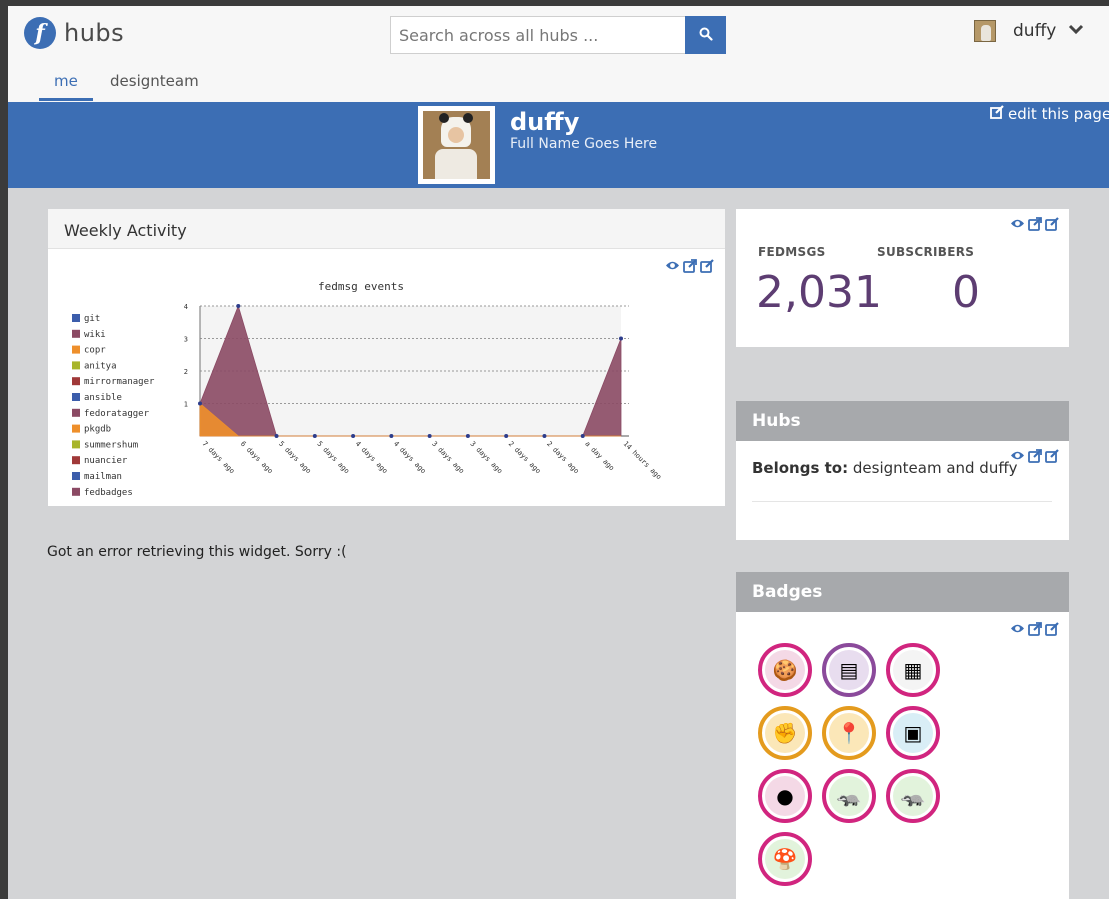 This screenshot has width=1109, height=899. I want to click on x-tick-label: 6 days ago, so click(256, 457).